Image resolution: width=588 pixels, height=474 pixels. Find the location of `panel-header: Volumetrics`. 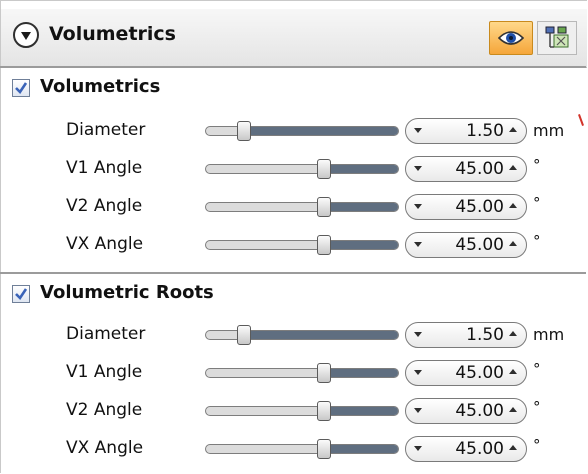

panel-header: Volumetrics is located at coordinates (294, 38).